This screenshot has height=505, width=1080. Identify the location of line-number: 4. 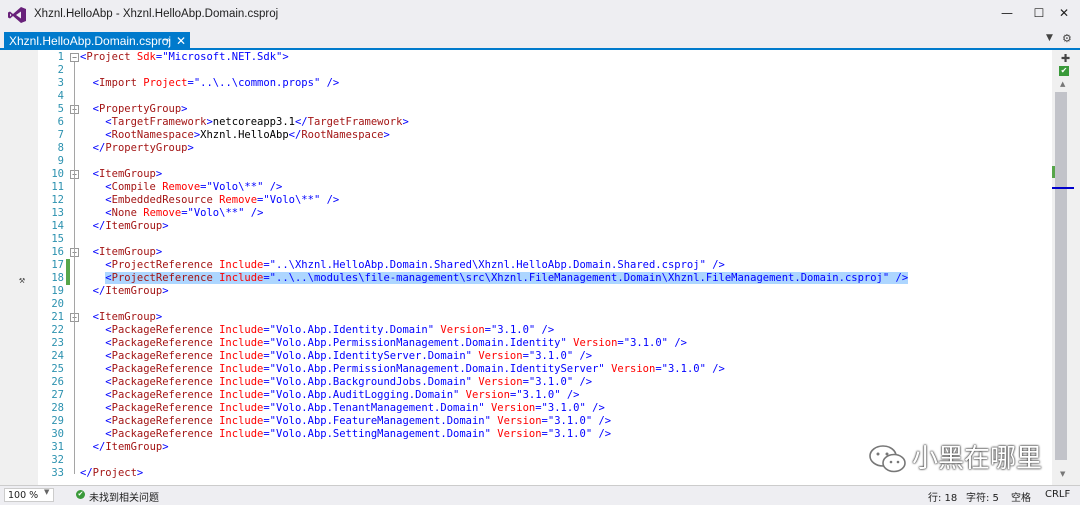
(60, 96).